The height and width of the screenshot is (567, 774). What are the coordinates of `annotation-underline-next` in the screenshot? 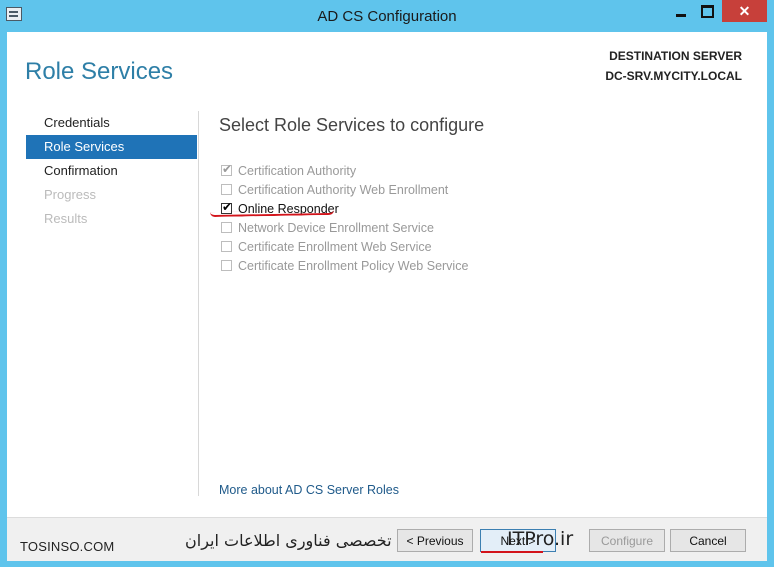 It's located at (512, 552).